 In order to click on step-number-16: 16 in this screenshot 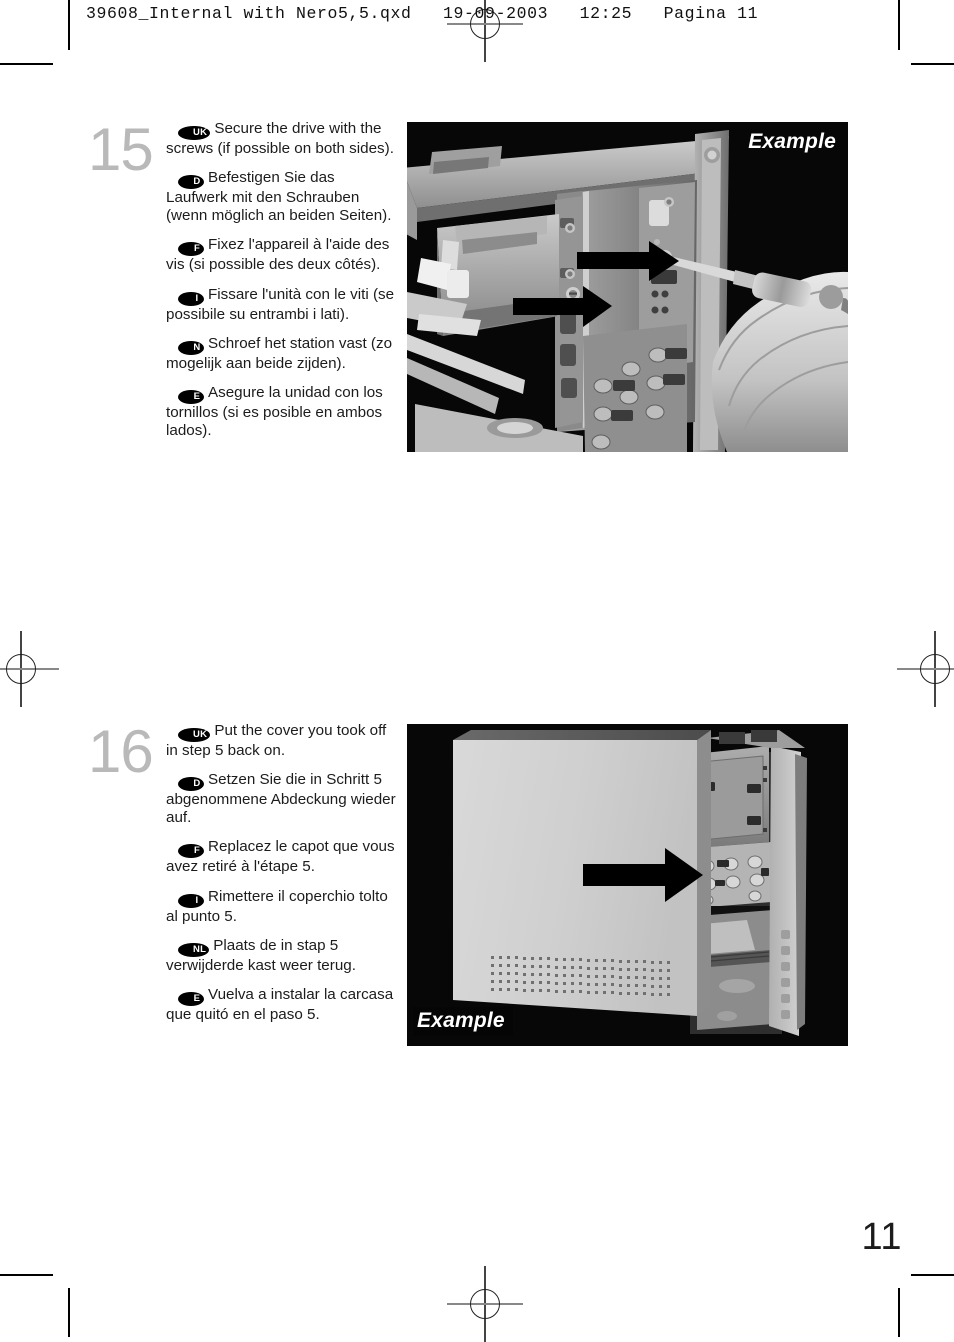, I will do `click(121, 751)`.